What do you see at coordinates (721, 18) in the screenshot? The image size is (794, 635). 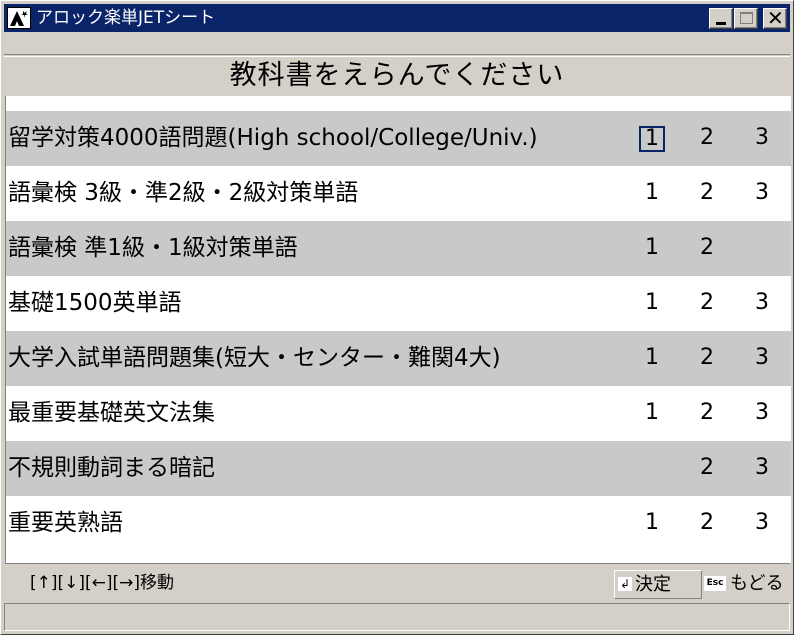 I see `minimize-button` at bounding box center [721, 18].